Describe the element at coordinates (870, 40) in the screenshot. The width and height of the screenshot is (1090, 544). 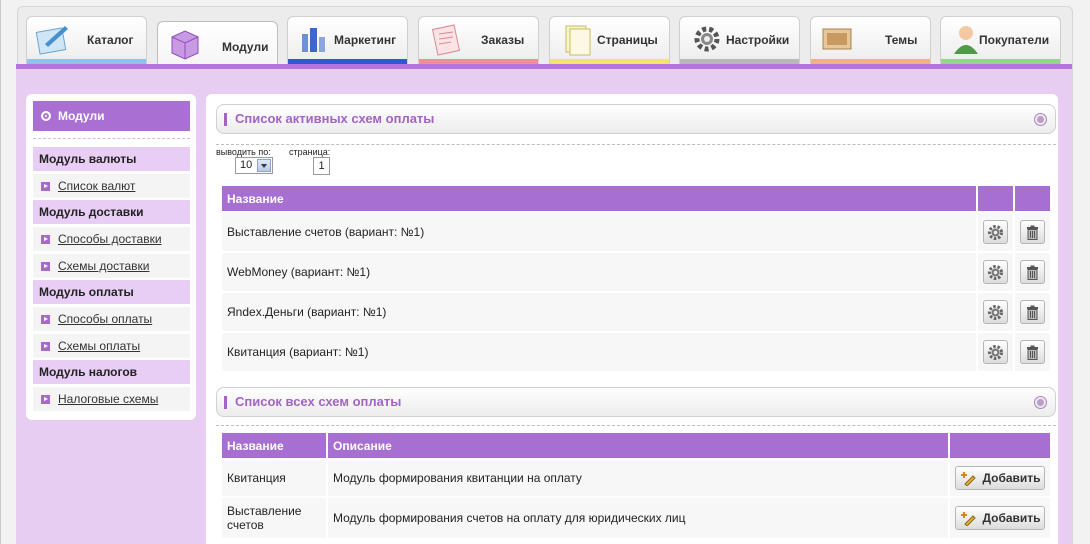
I see `tab-themes: Темы` at that location.